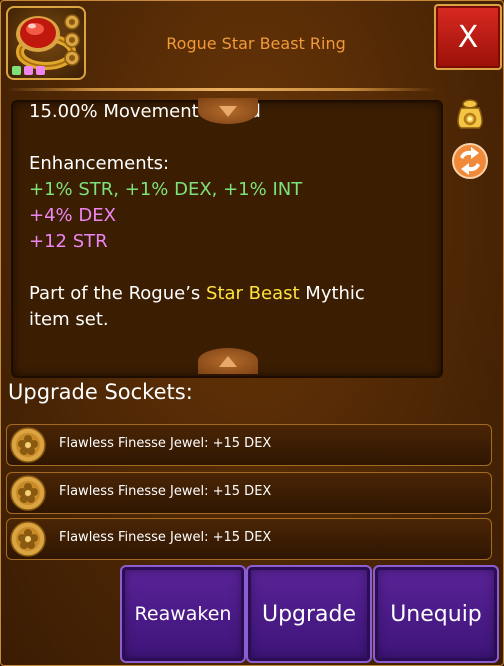  Describe the element at coordinates (332, 293) in the screenshot. I see `set-text-after: Mythic` at that location.